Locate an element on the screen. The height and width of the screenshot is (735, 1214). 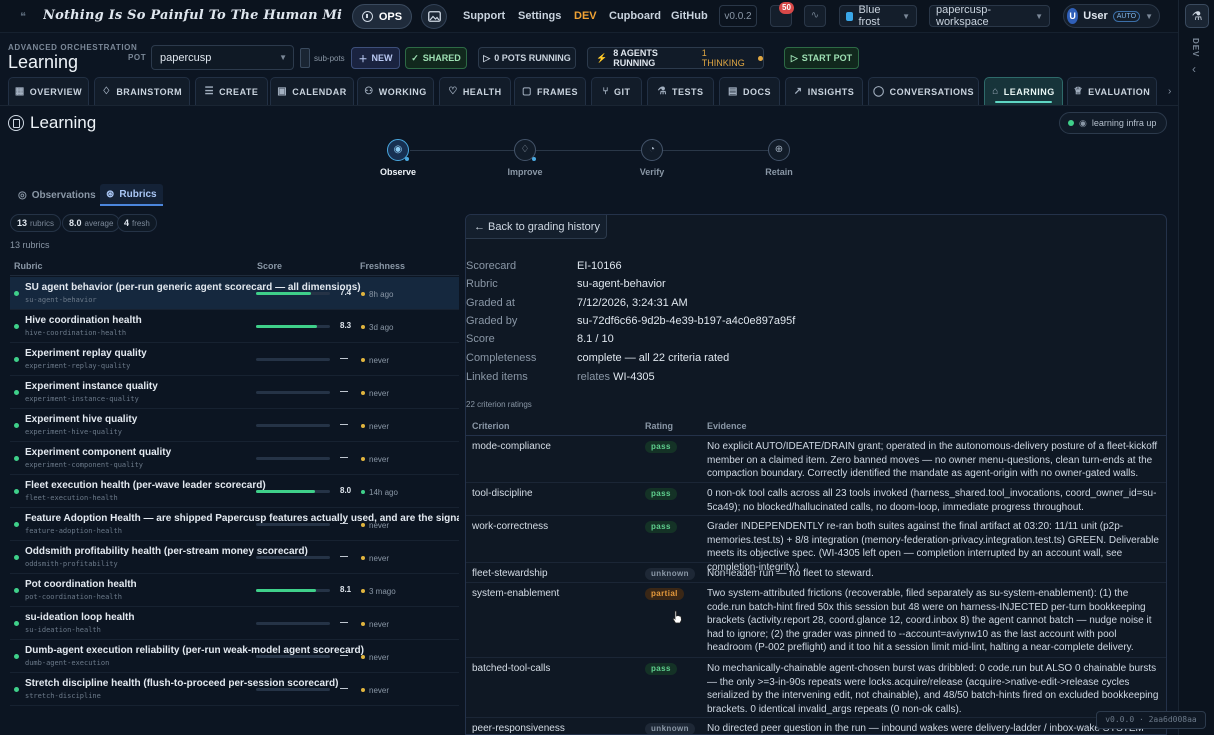
new-button: ＋ NEW is located at coordinates (375, 58).